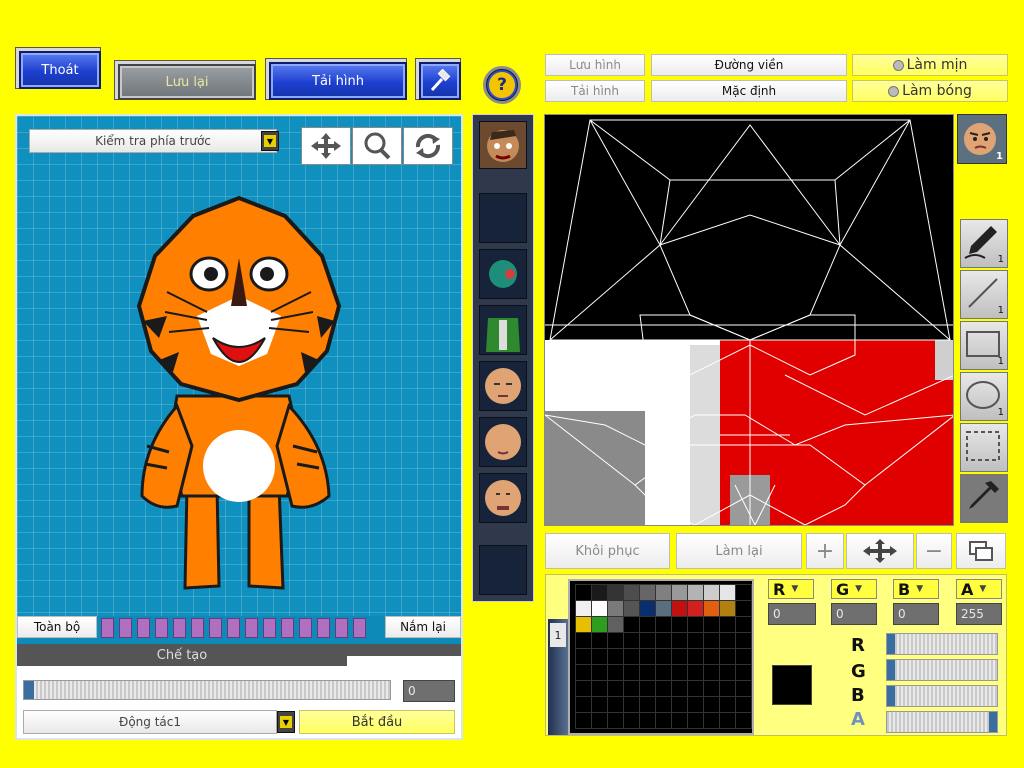 This screenshot has width=1024, height=768. I want to click on pen-tool-button: 1, so click(984, 243).